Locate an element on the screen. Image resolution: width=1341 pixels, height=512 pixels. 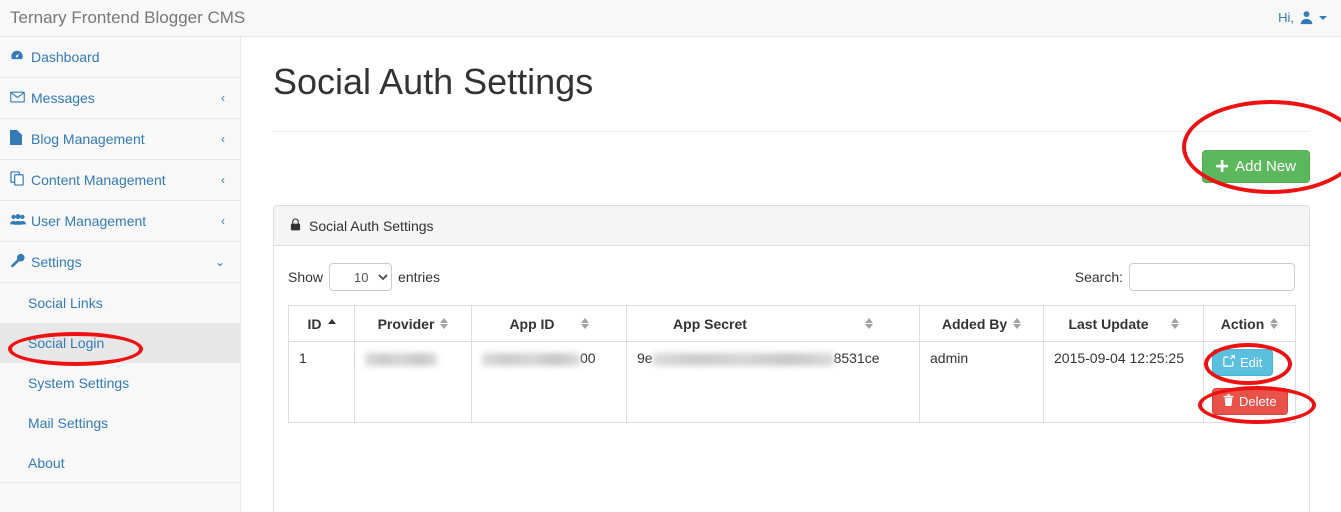
redacted-provider is located at coordinates (401, 359).